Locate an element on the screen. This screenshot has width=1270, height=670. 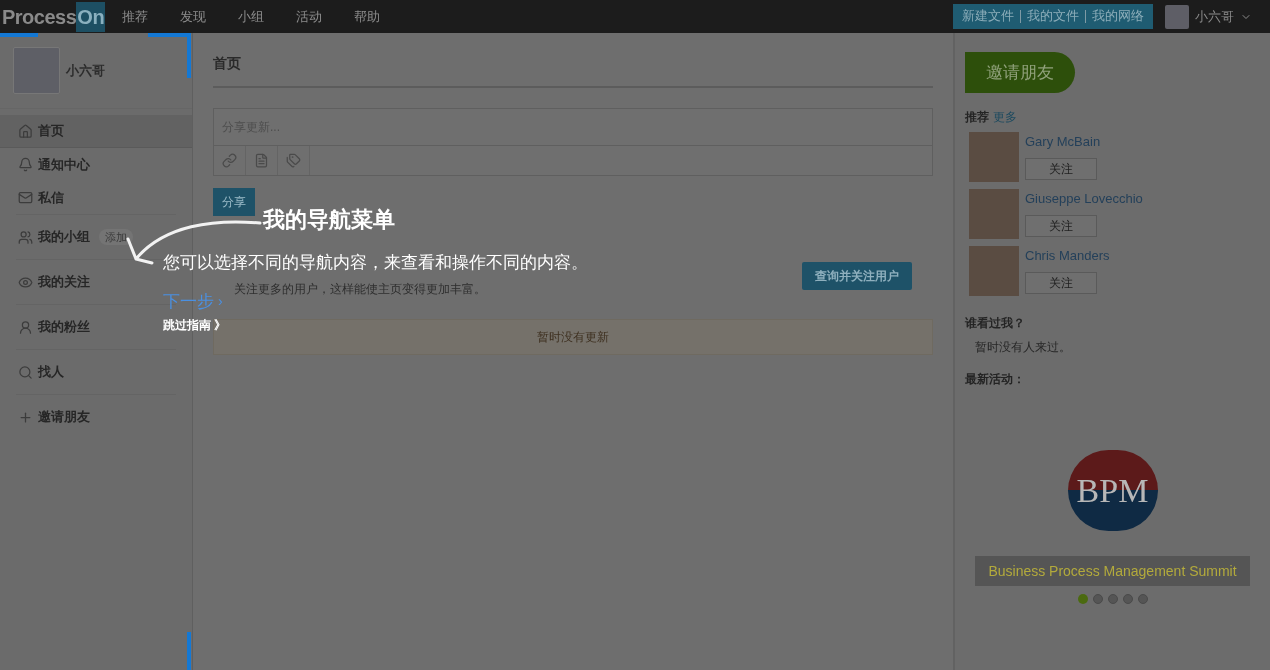
sidebar-item: 私信 is located at coordinates (96, 197).